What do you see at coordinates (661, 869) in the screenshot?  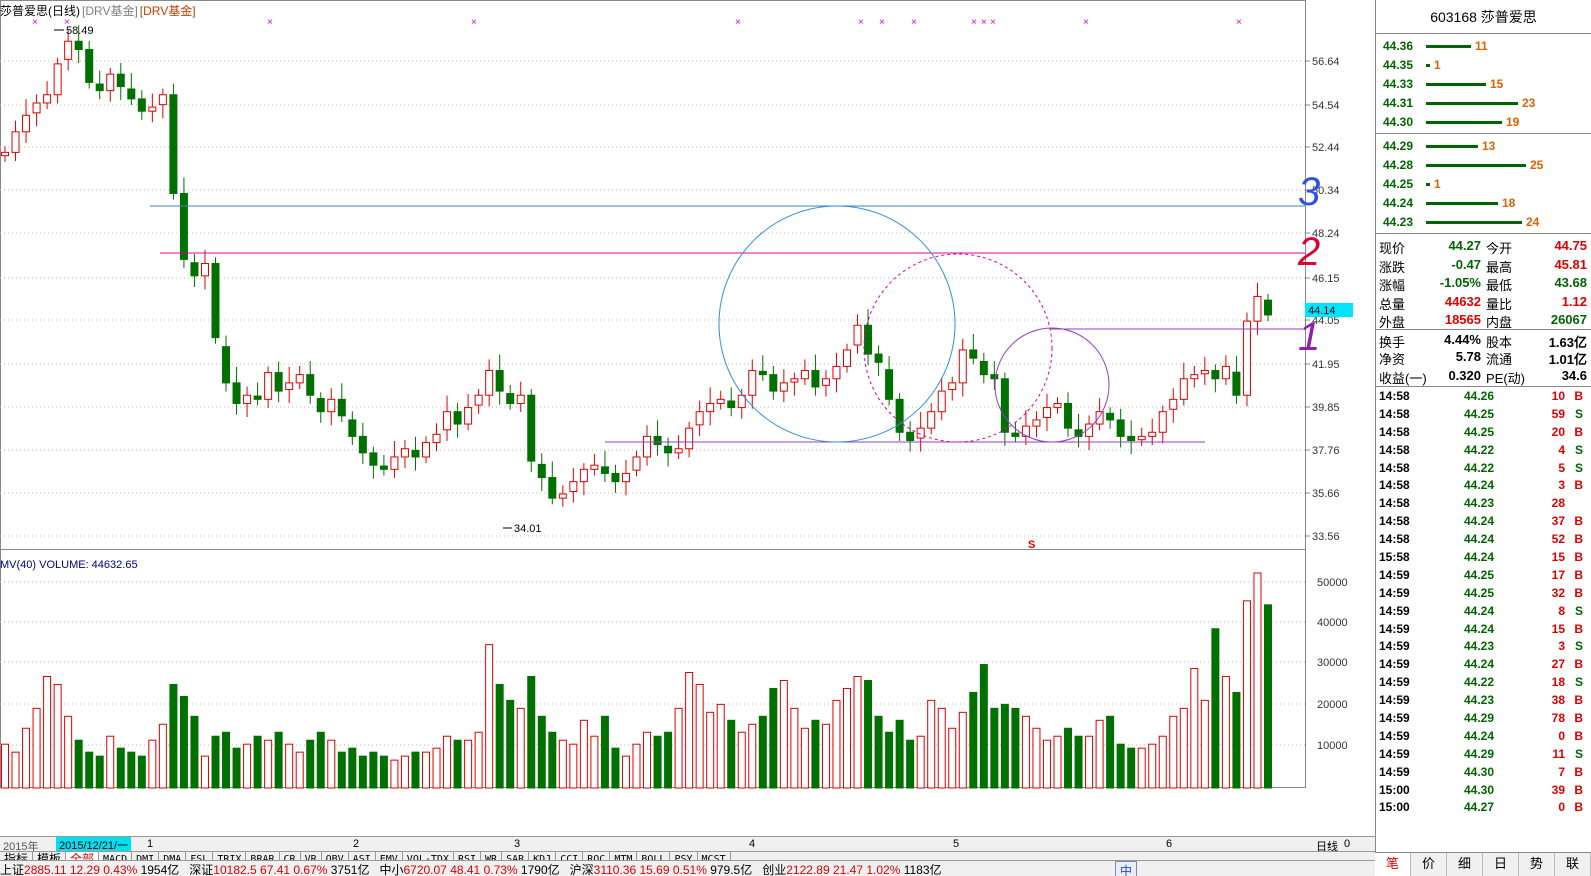 I see `index-quote: 沪深3110.36 15.69 0.51% 979.5亿` at bounding box center [661, 869].